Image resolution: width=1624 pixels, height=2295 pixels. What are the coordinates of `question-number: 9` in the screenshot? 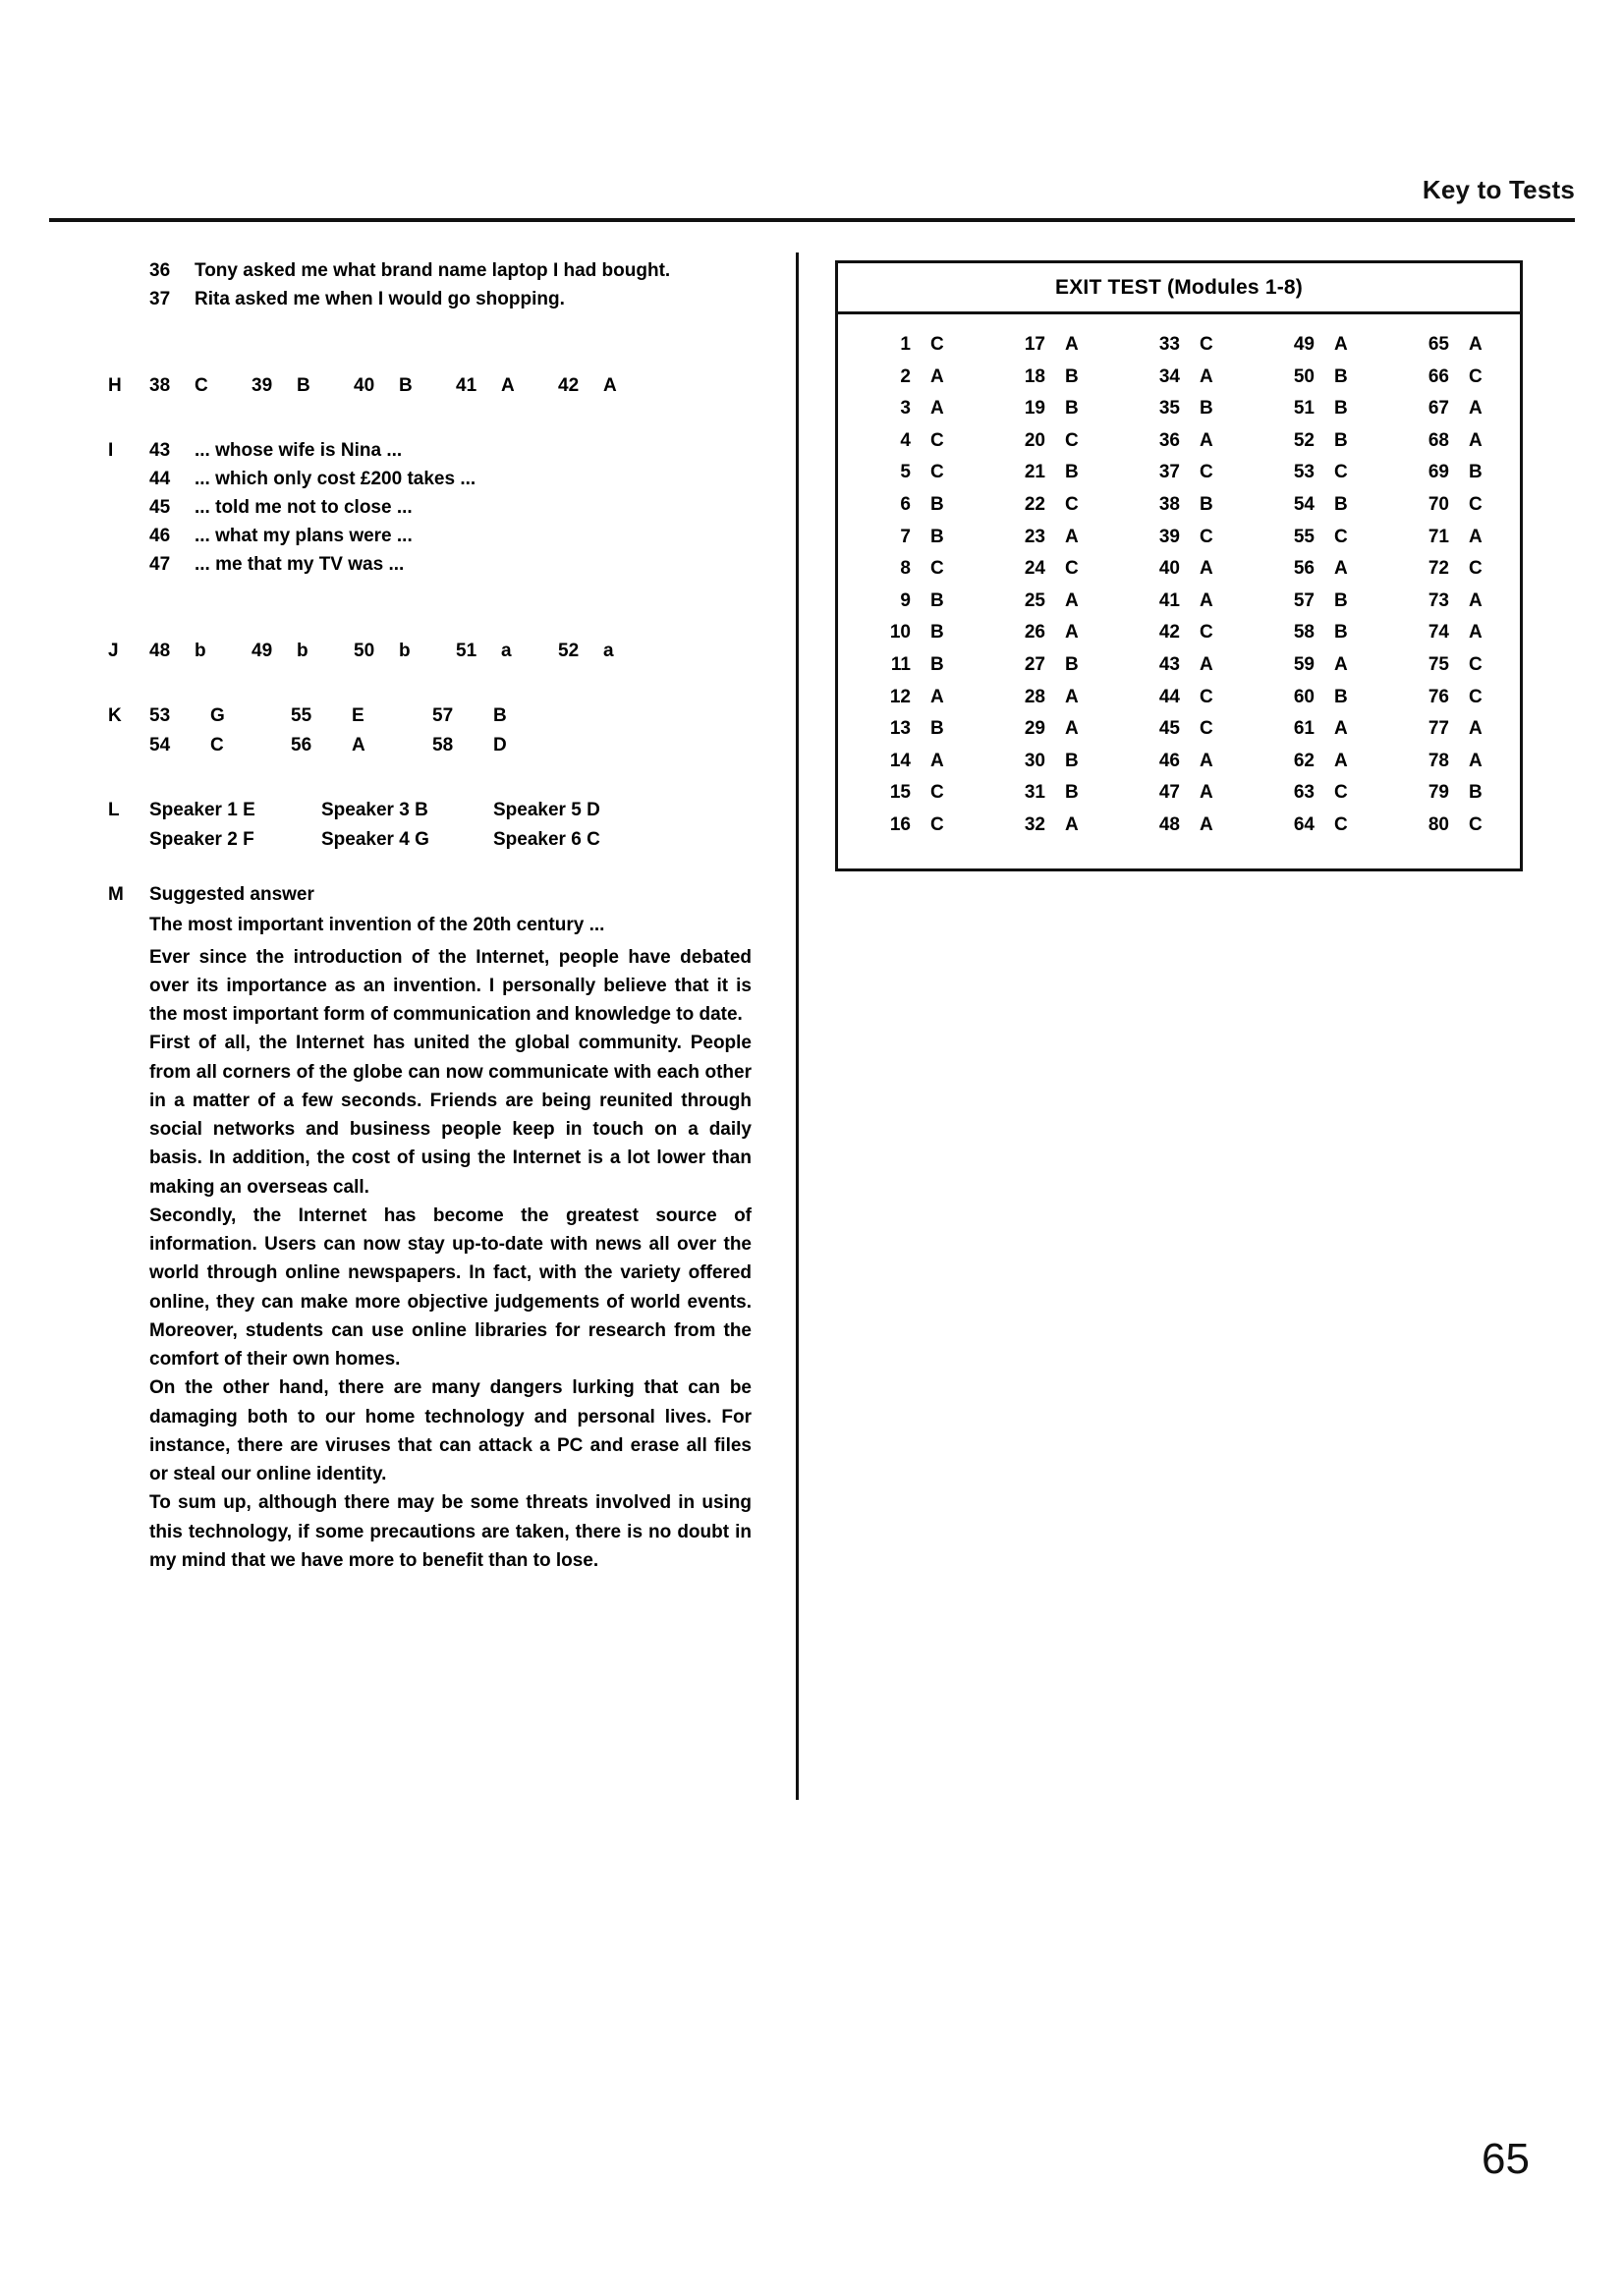 It's located at (905, 600).